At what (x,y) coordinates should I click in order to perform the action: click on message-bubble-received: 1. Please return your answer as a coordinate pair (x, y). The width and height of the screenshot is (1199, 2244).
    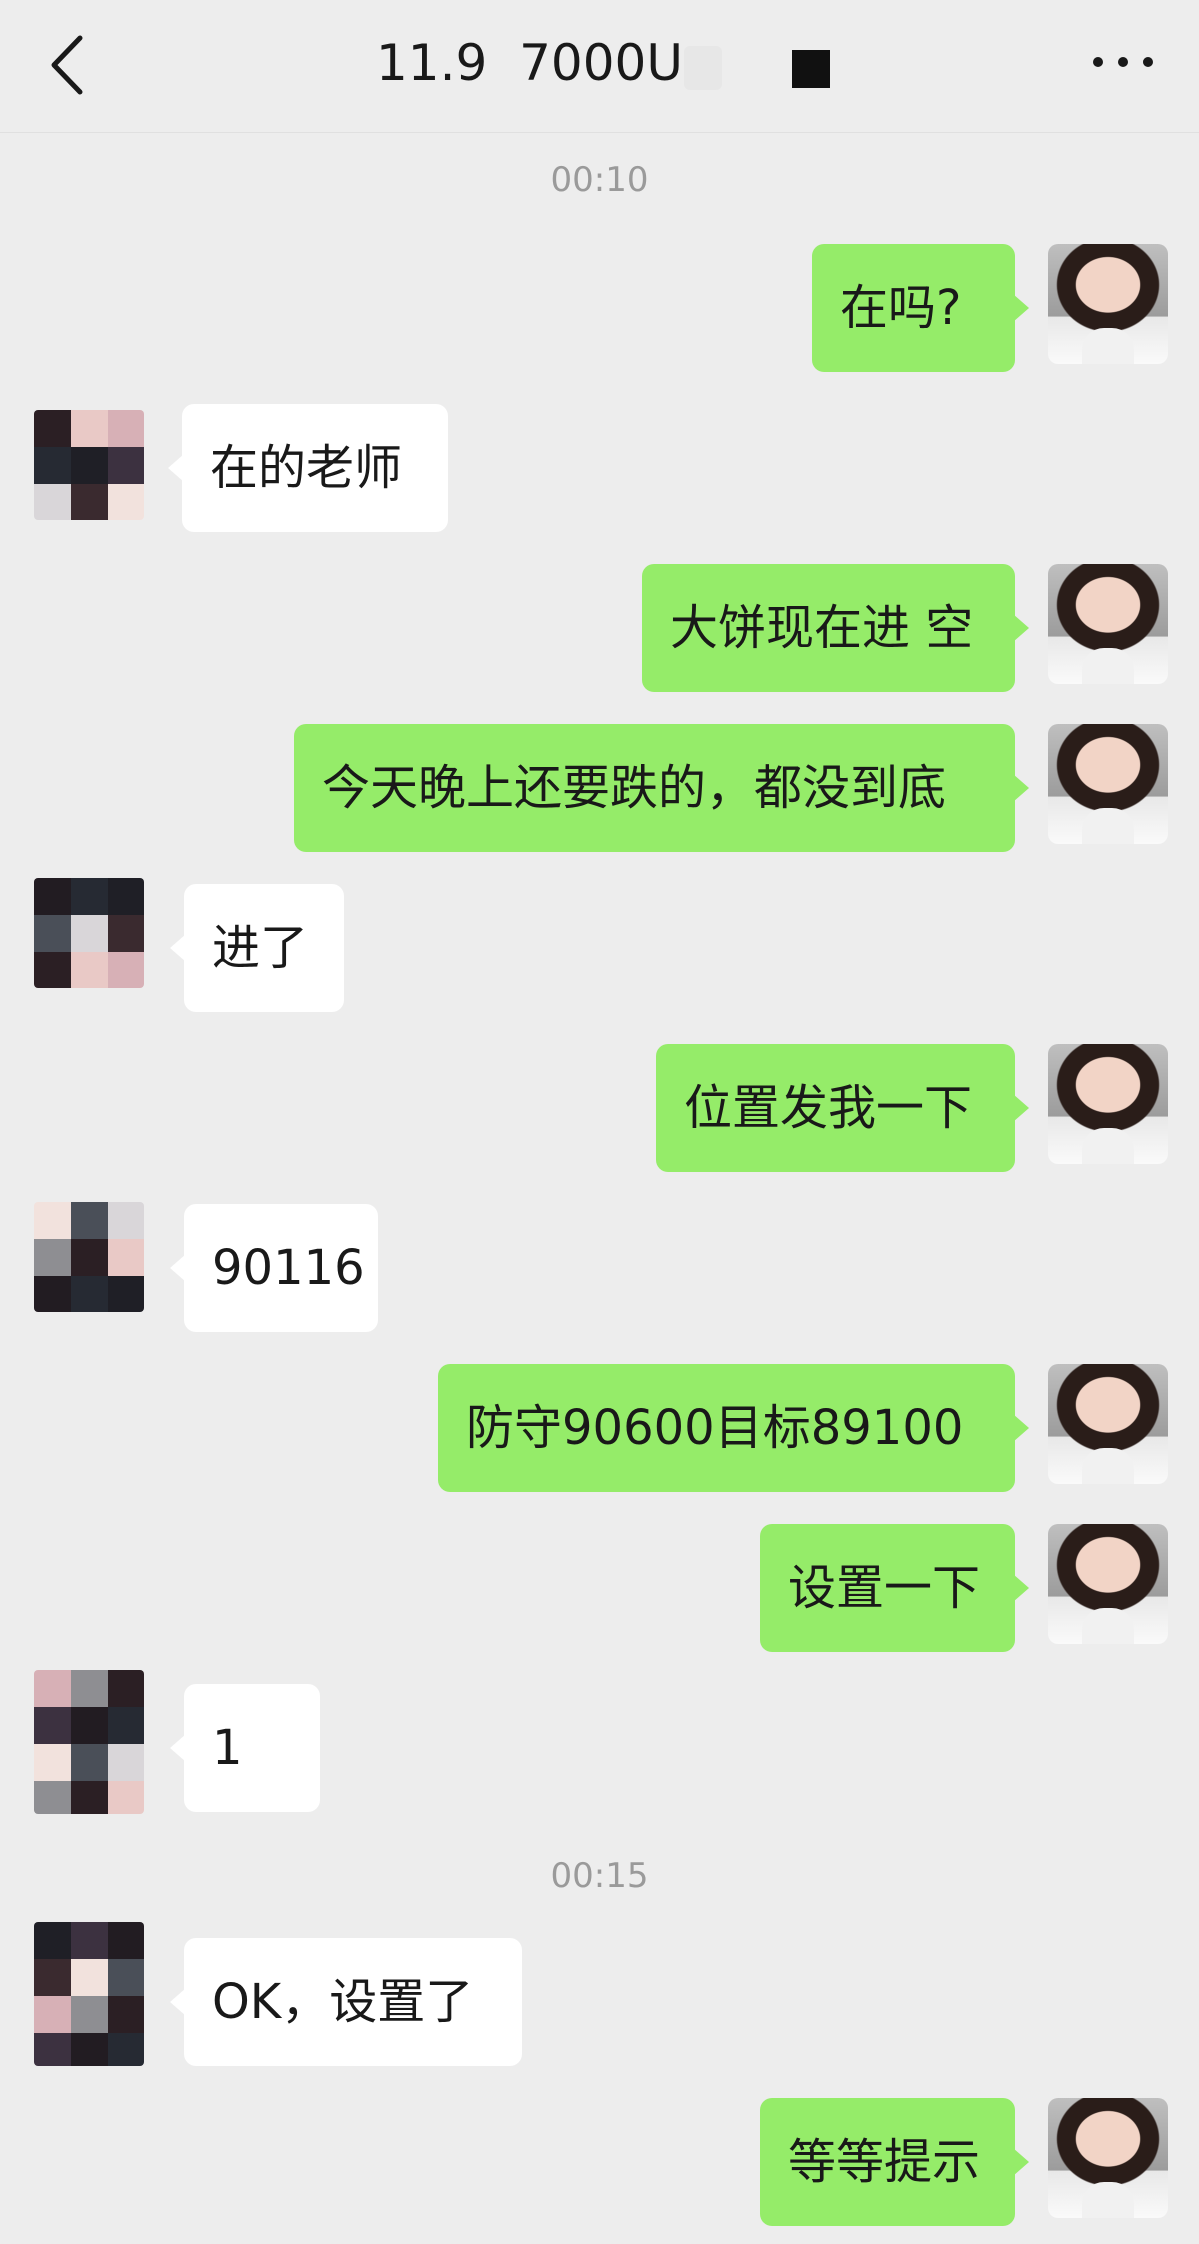
    Looking at the image, I should click on (245, 1748).